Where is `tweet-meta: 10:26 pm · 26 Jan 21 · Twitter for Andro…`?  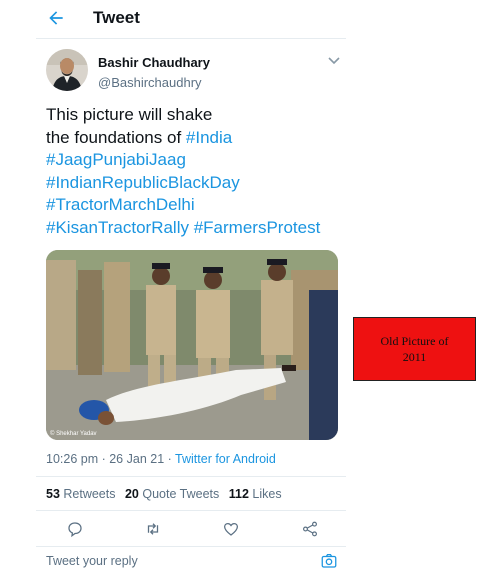
tweet-meta: 10:26 pm · 26 Jan 21 · Twitter for Andro… is located at coordinates (161, 459).